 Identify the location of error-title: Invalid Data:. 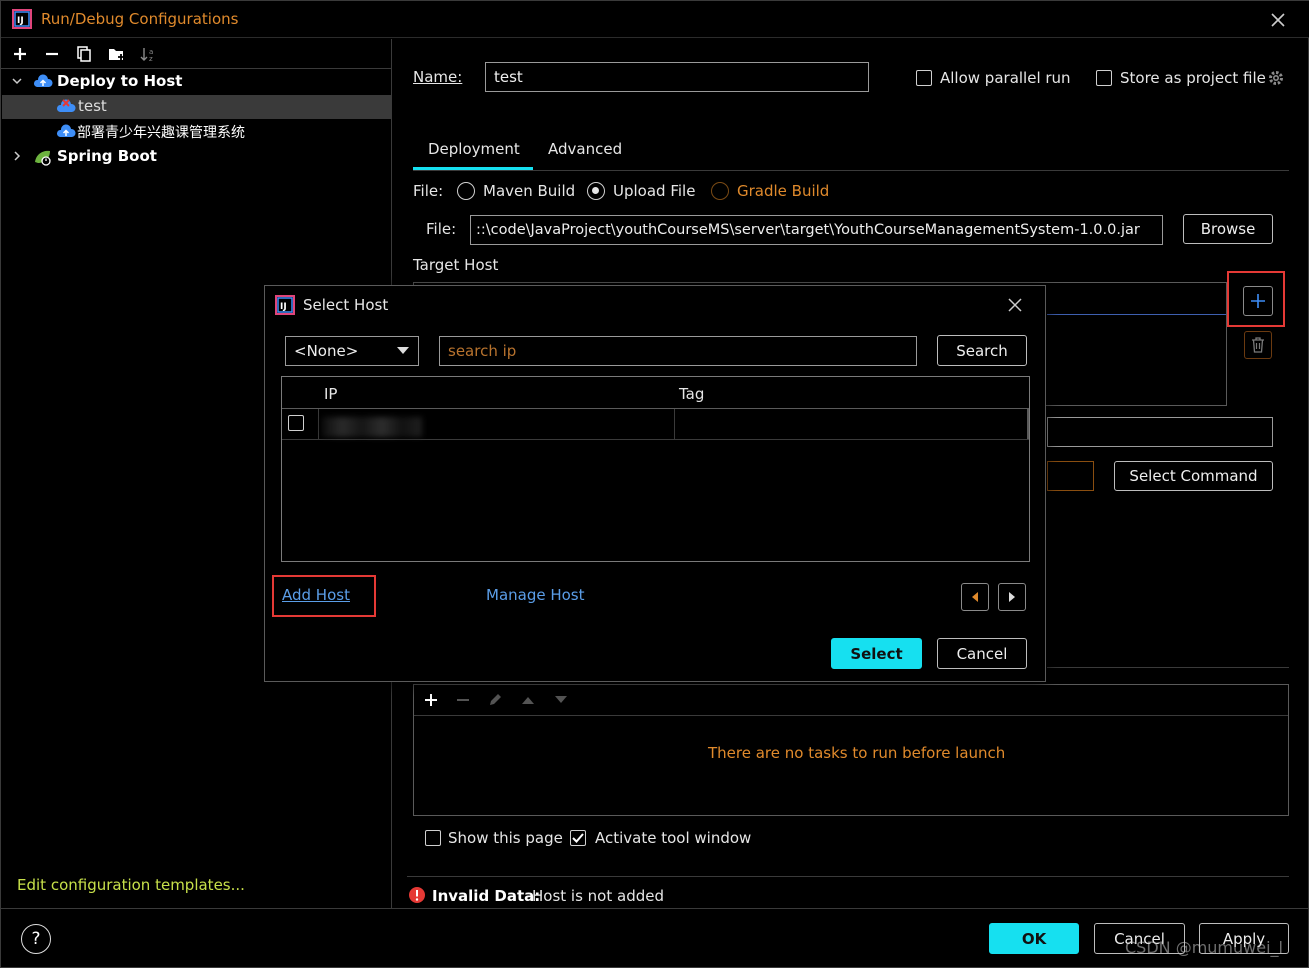
(486, 896).